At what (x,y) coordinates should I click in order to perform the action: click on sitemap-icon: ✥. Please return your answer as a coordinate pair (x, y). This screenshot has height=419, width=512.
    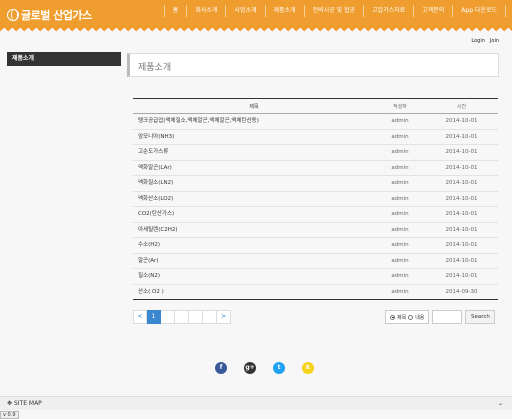
    Looking at the image, I should click on (10, 403).